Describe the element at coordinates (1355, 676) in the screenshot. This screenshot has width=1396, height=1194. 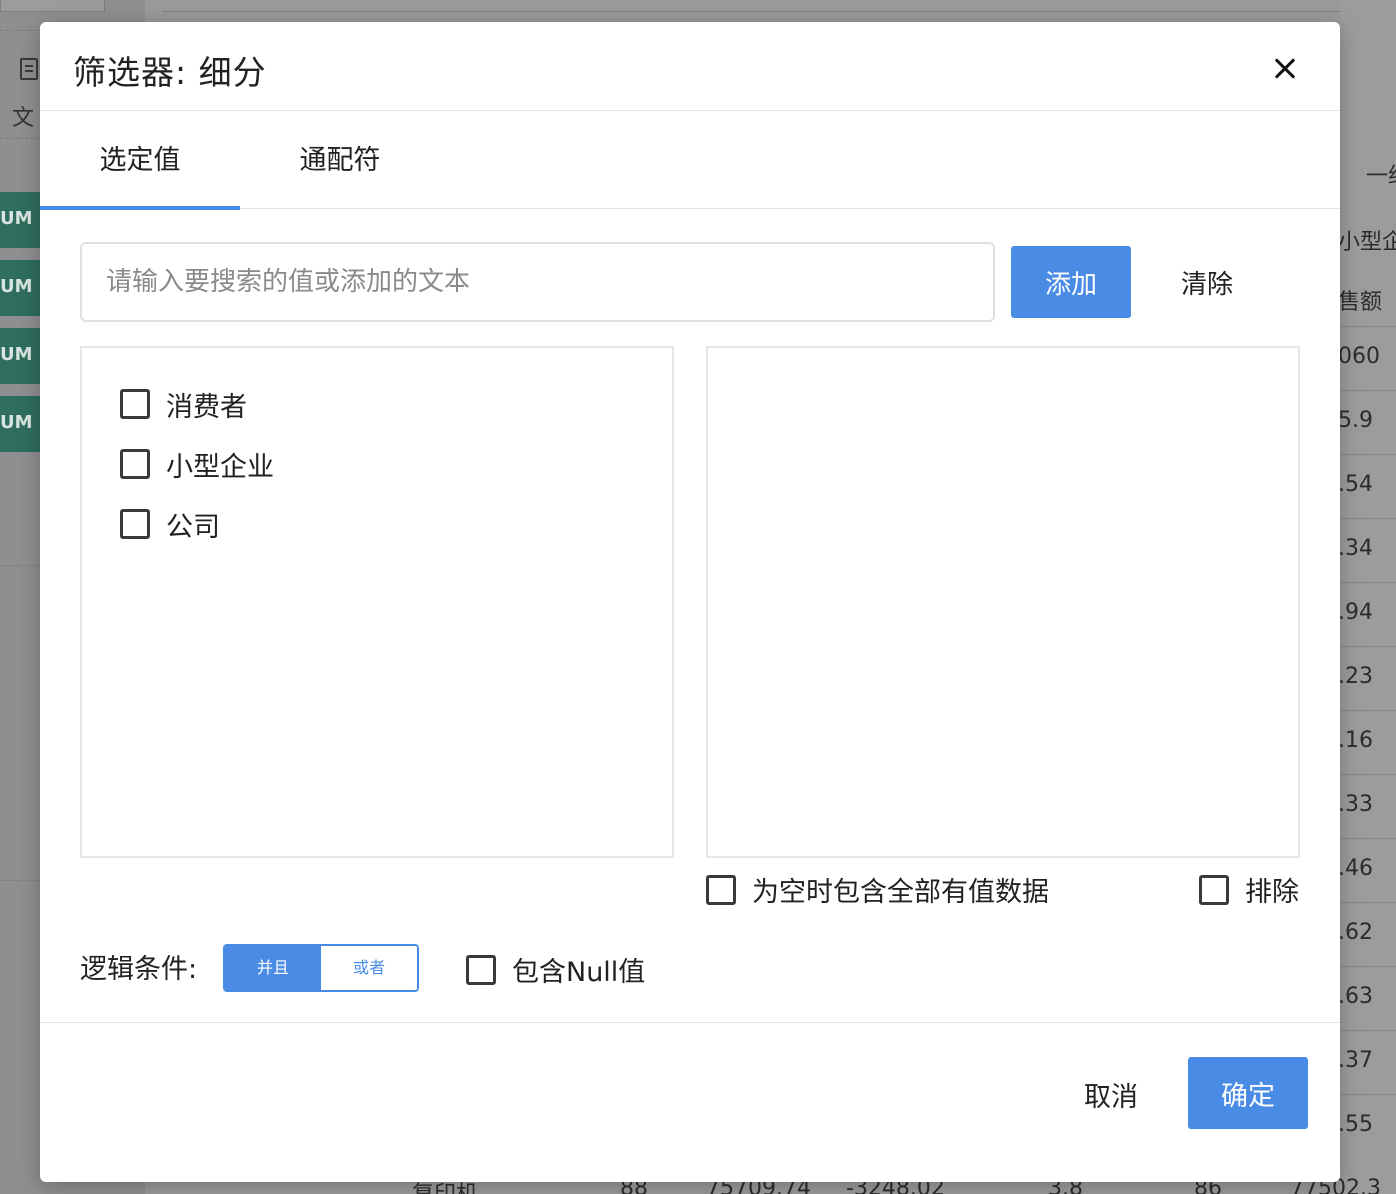
I see `table-cell: .23` at that location.